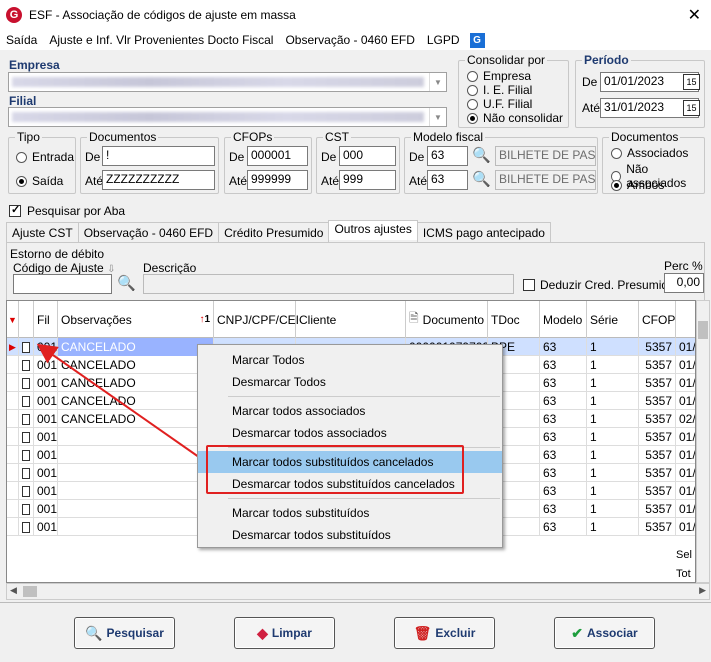 The image size is (711, 662). What do you see at coordinates (684, 283) in the screenshot?
I see `perc-input: 0,00` at bounding box center [684, 283].